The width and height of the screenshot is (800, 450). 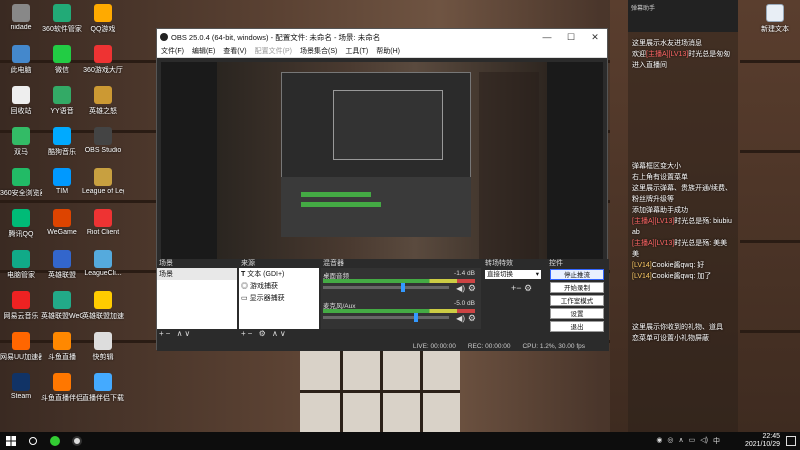 What do you see at coordinates (399, 281) in the screenshot?
I see `volume-meter` at bounding box center [399, 281].